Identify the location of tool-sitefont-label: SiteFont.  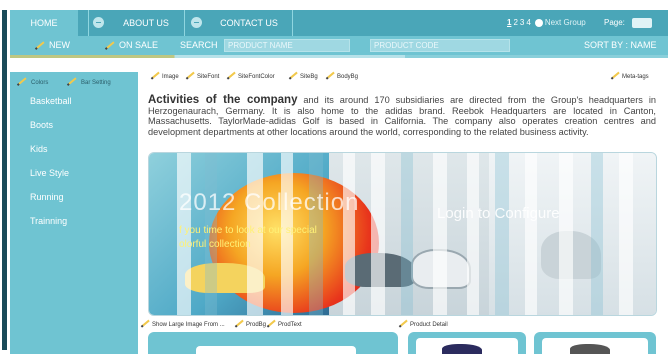
(208, 77).